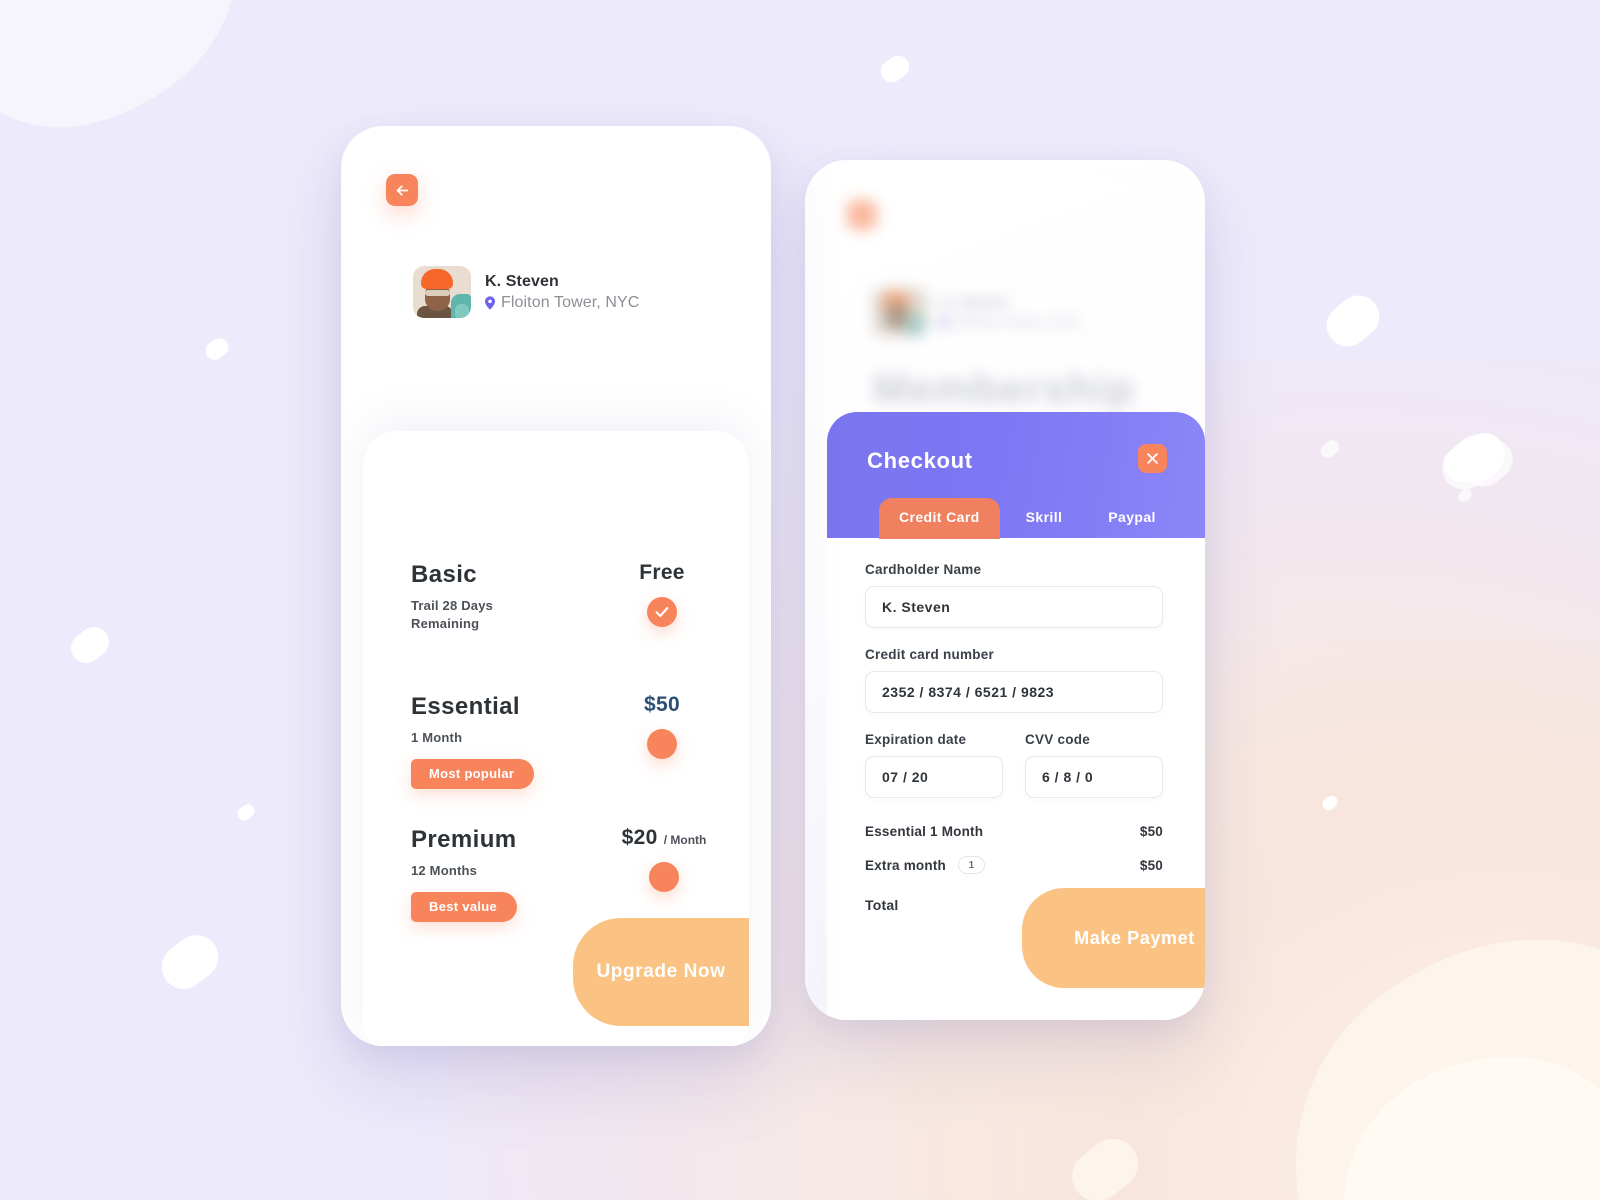 The height and width of the screenshot is (1200, 1600). I want to click on blurred-avatar, so click(900, 312).